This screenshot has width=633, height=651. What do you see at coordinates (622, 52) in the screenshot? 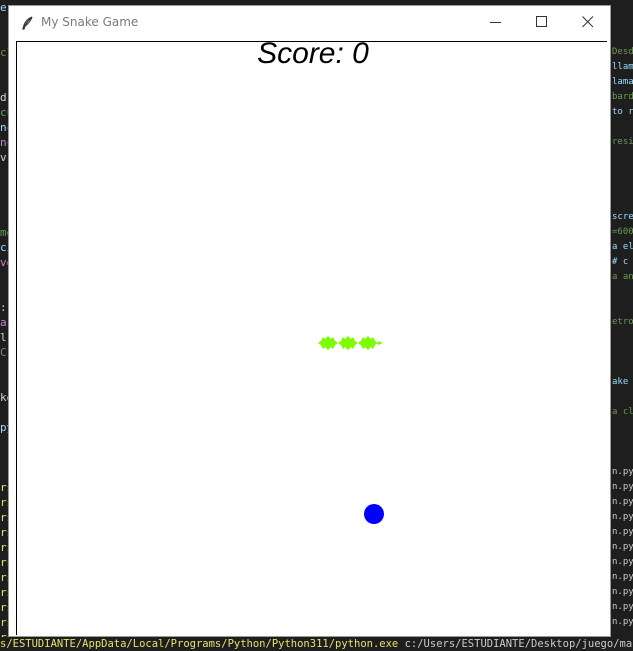
I see `background-code-fragment: Desde` at bounding box center [622, 52].